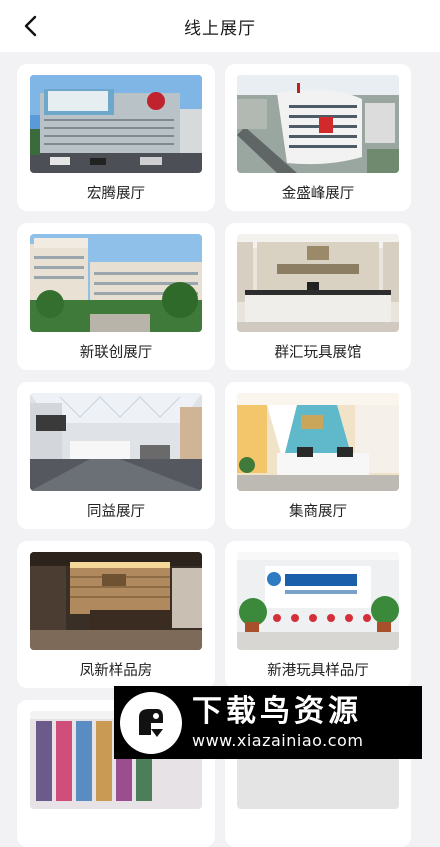  I want to click on bird-logo-icon, so click(151, 722).